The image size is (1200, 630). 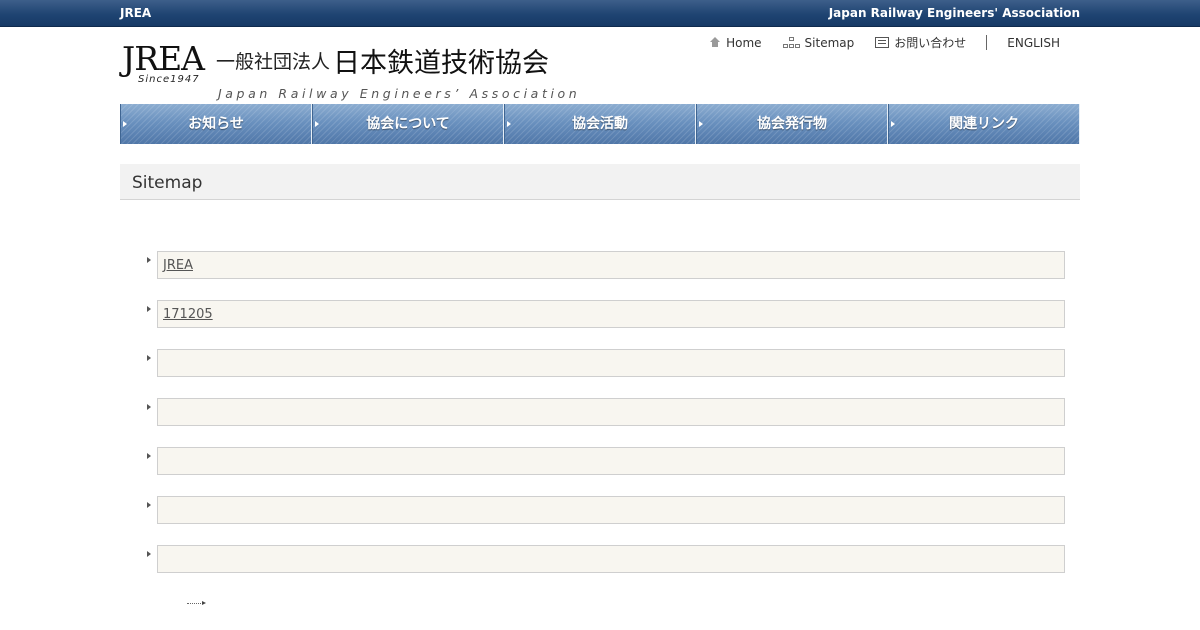 I want to click on nav-item-publications: 協会発行物, so click(x=792, y=124).